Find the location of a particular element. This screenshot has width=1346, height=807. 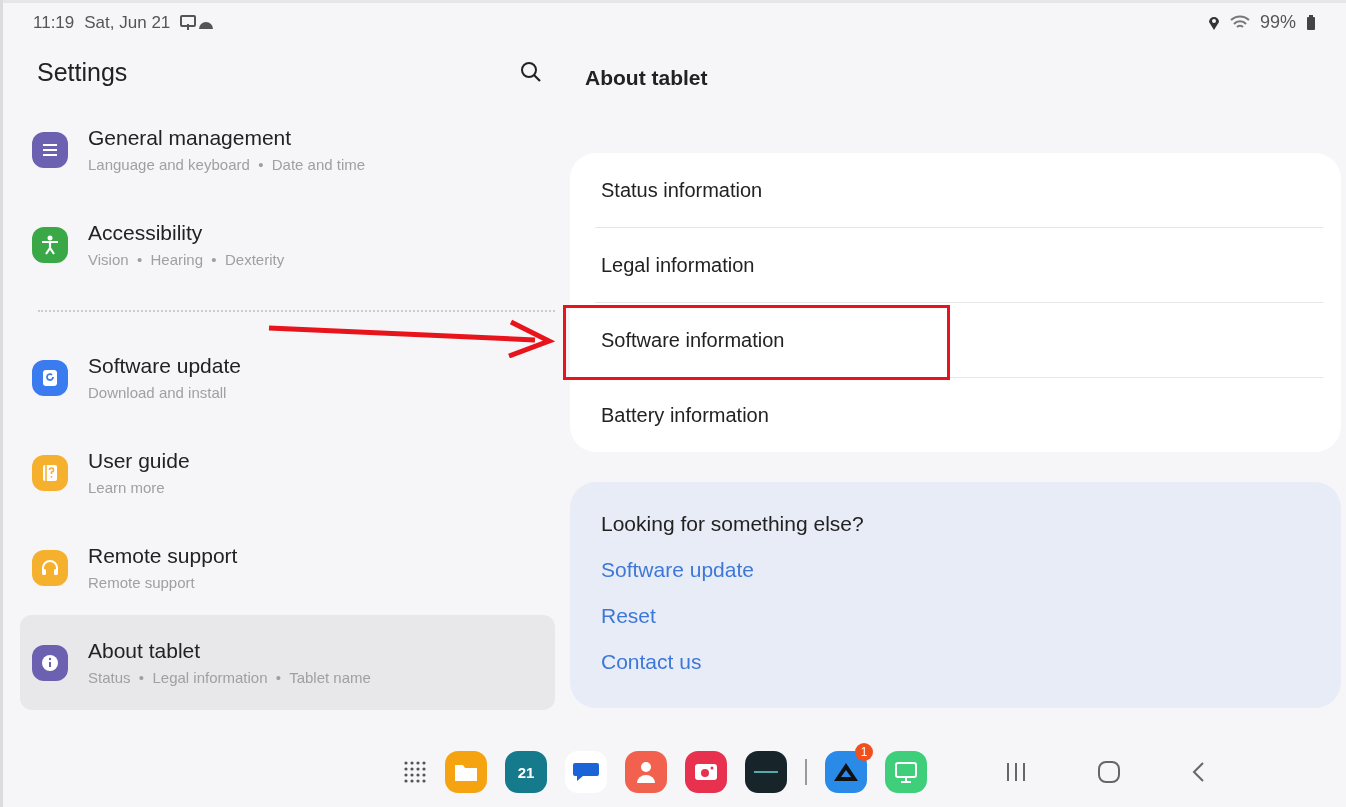

item-title: General management is located at coordinates (190, 138).